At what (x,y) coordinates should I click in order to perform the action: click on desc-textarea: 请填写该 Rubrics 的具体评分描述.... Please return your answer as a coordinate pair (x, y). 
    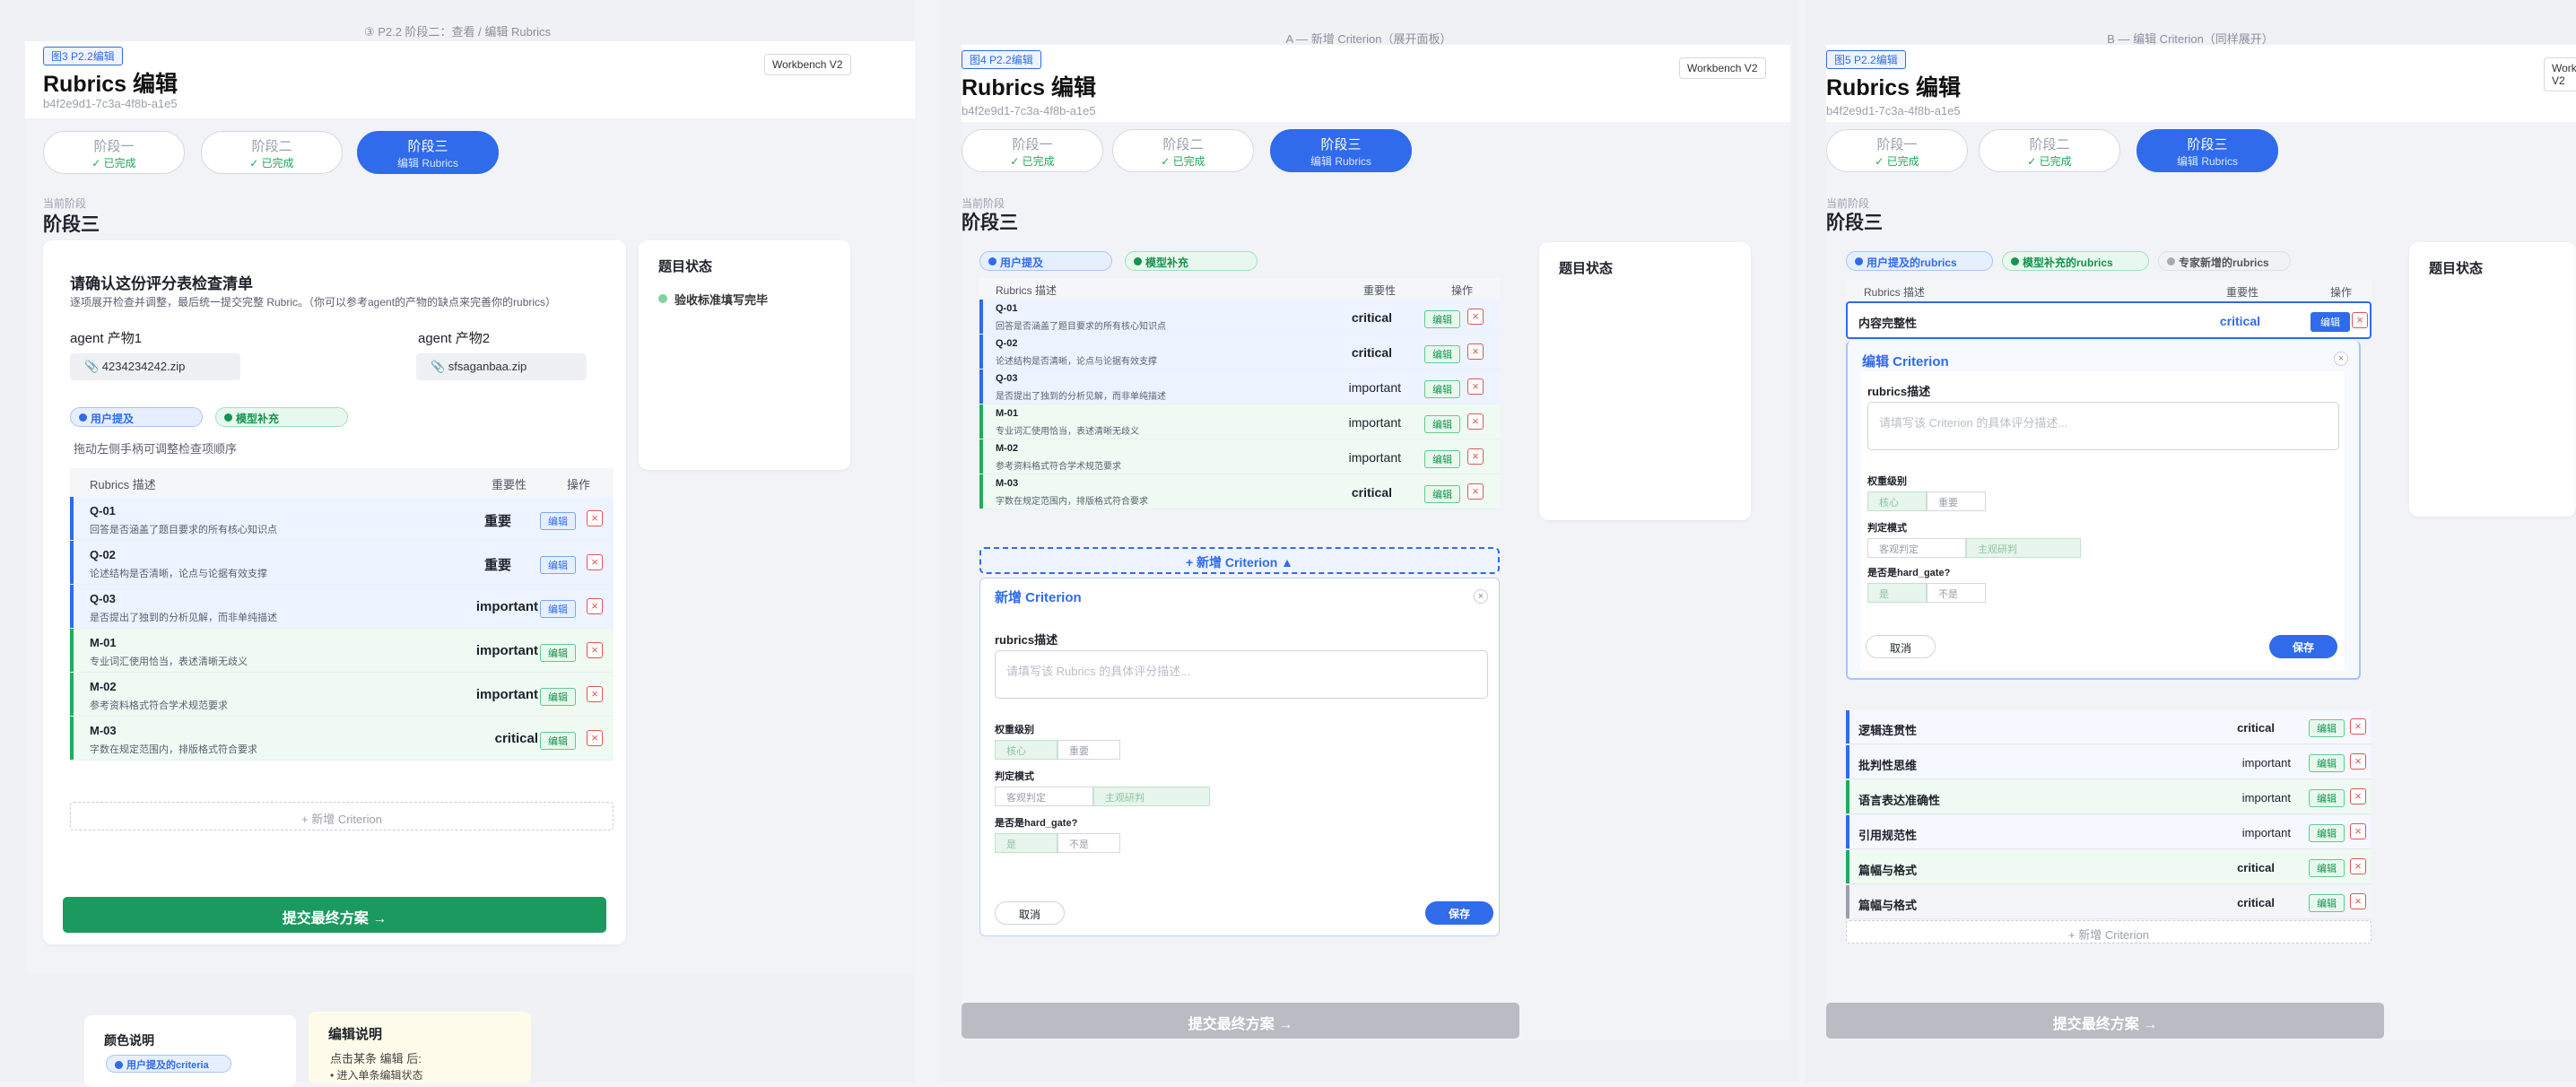
    Looking at the image, I should click on (1241, 674).